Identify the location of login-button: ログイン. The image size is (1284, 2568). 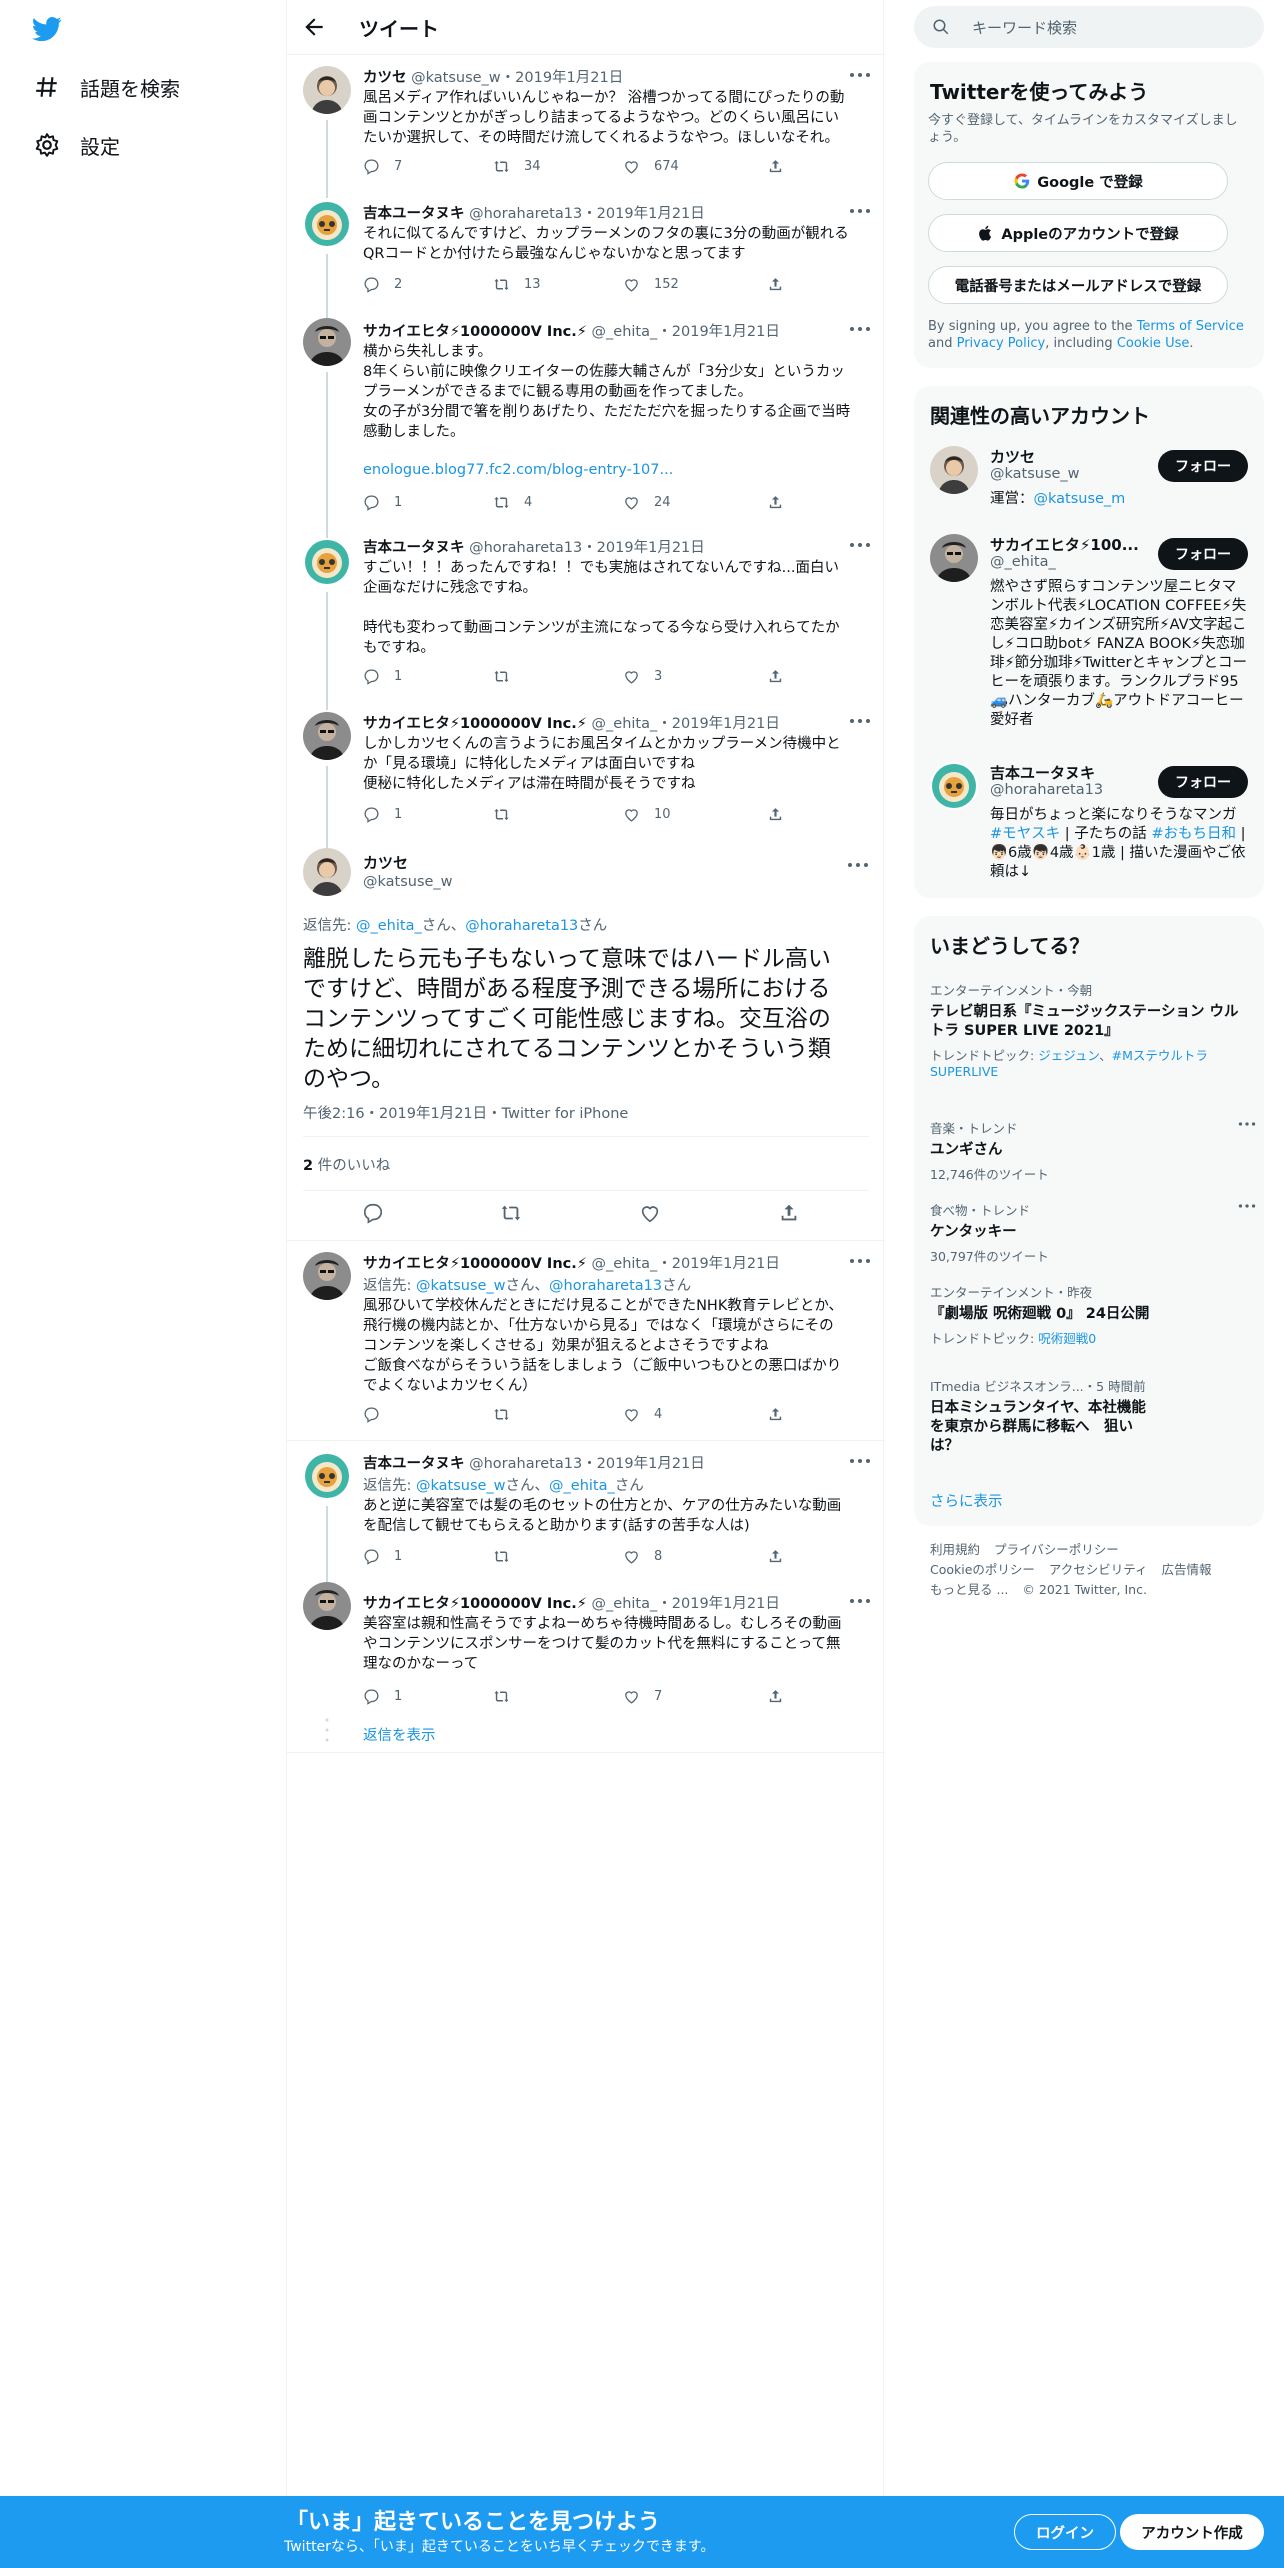
(1065, 2532).